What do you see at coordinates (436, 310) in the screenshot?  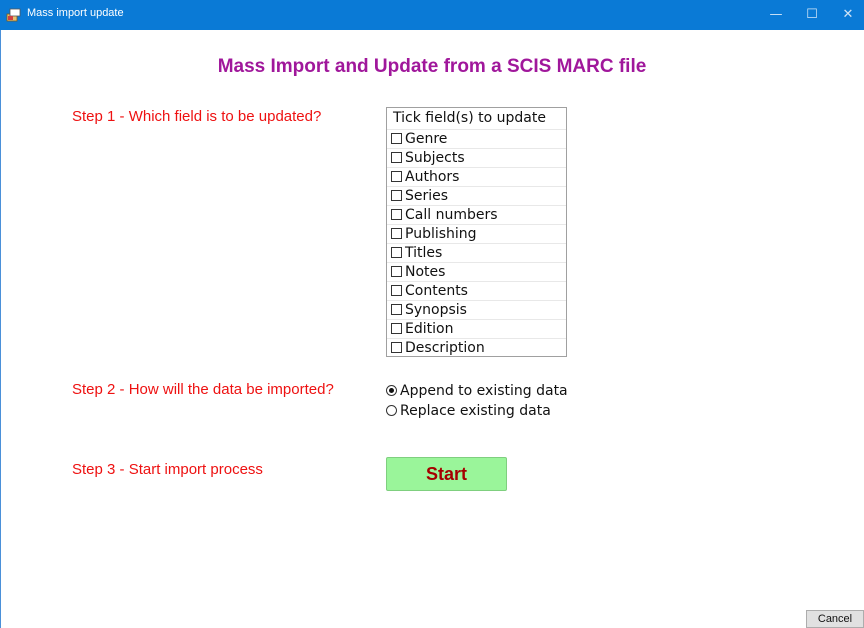 I see `field-option-label: Synopsis` at bounding box center [436, 310].